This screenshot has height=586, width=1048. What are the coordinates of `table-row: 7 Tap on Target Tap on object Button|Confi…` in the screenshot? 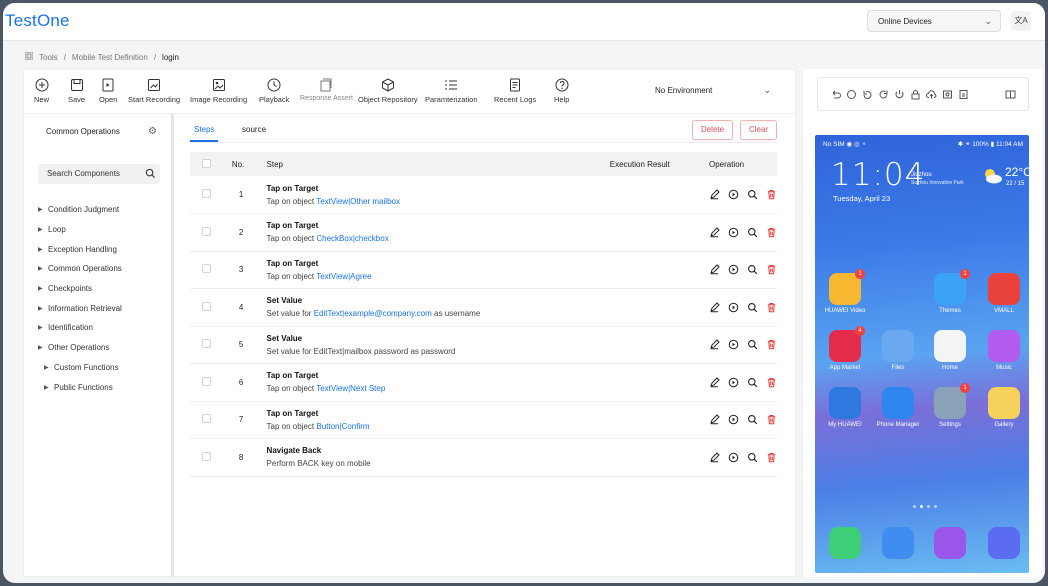 It's located at (483, 420).